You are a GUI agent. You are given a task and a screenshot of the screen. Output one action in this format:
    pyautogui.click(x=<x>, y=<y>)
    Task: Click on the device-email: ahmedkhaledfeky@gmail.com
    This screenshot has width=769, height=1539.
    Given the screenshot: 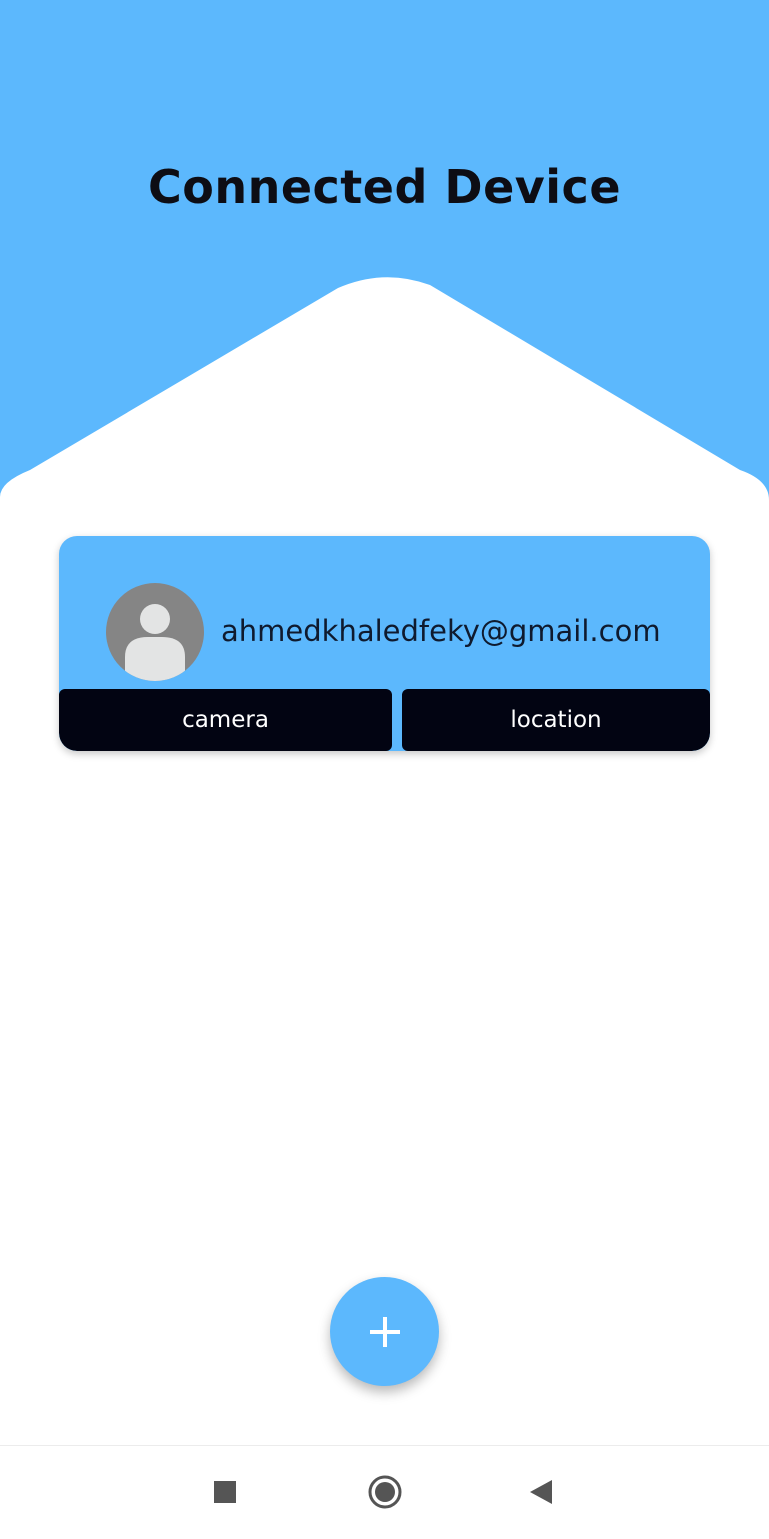 What is the action you would take?
    pyautogui.click(x=441, y=631)
    